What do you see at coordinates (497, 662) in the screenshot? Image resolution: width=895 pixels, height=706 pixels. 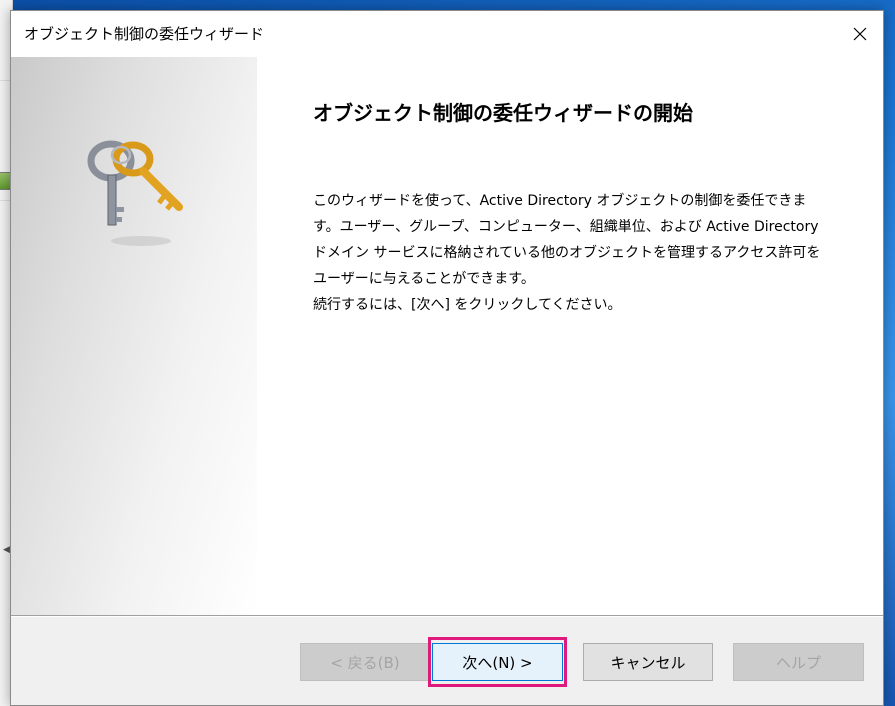 I see `next-button: 次へ(N) >` at bounding box center [497, 662].